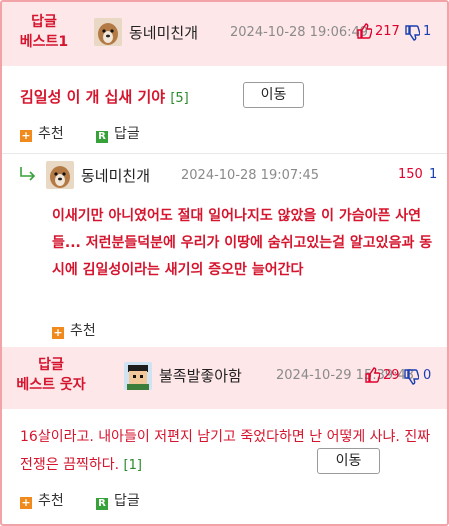  Describe the element at coordinates (427, 31) in the screenshot. I see `post-down-count: 1` at that location.